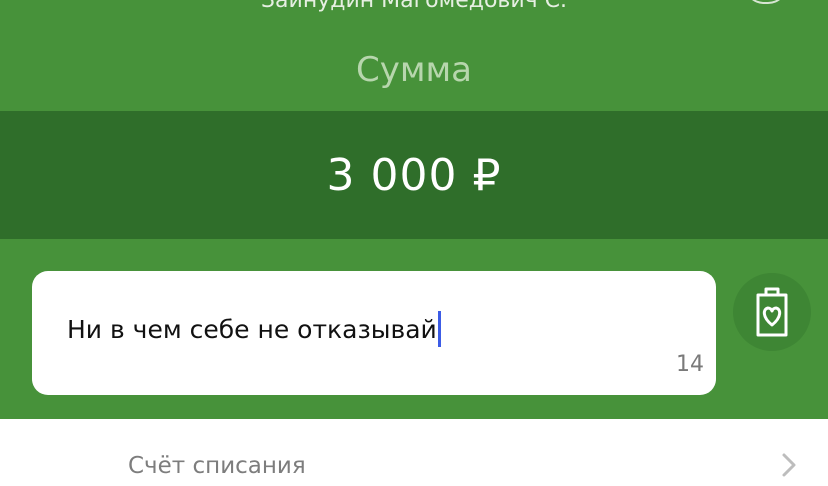  What do you see at coordinates (414, 452) in the screenshot?
I see `debit-account-row: Счёт списания` at bounding box center [414, 452].